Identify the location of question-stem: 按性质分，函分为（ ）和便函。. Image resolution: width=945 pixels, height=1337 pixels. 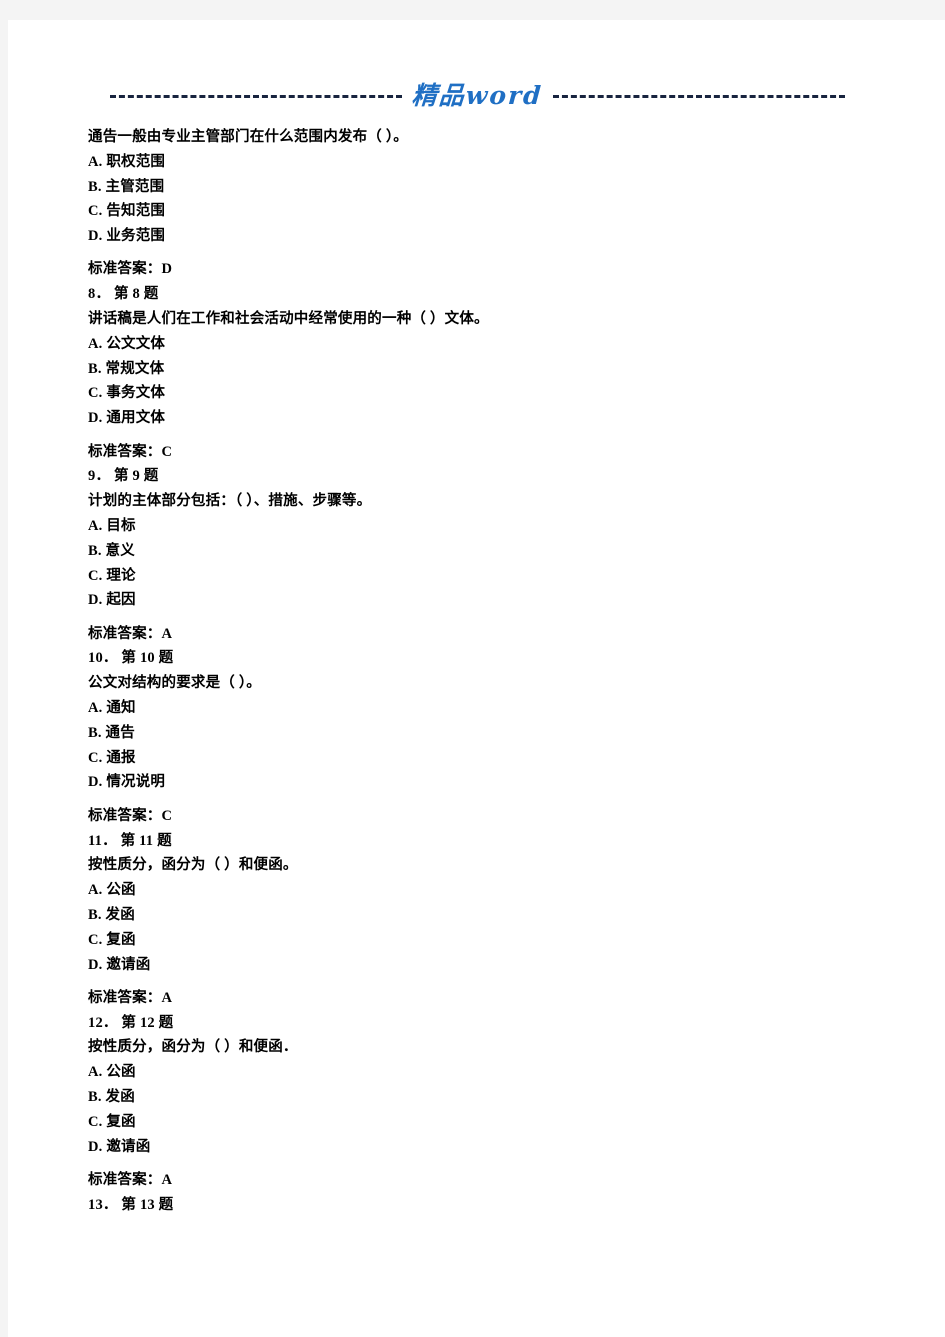
(193, 865).